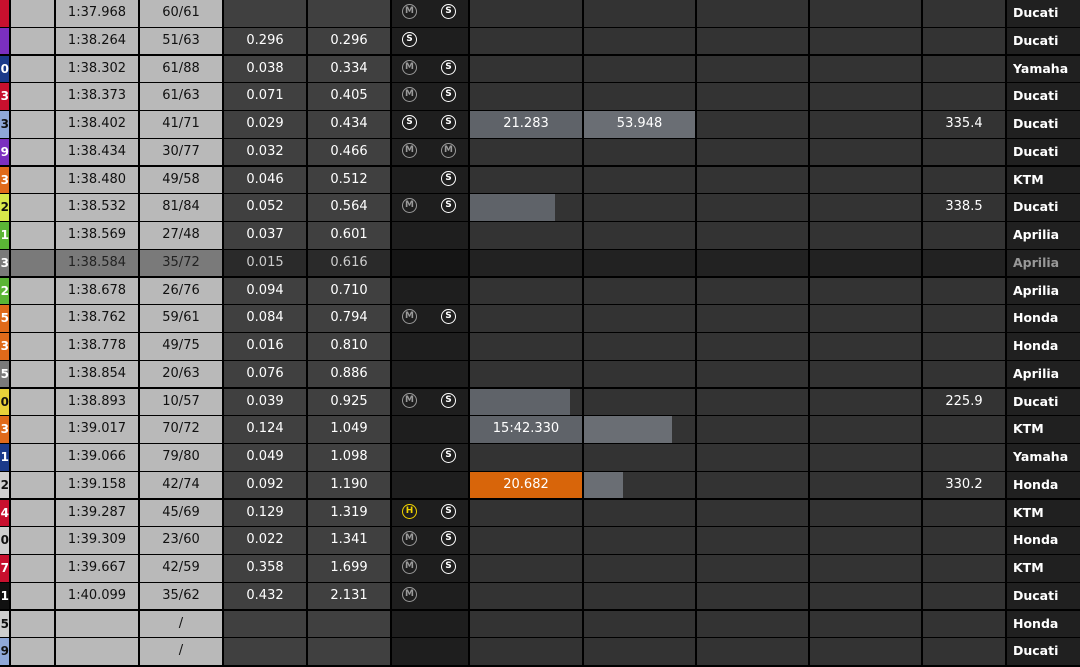 This screenshot has width=1080, height=667. I want to click on table-row: 2 1:39.158 42/74 0.092 1.190 20.682 330.2 Honda, so click(540, 485).